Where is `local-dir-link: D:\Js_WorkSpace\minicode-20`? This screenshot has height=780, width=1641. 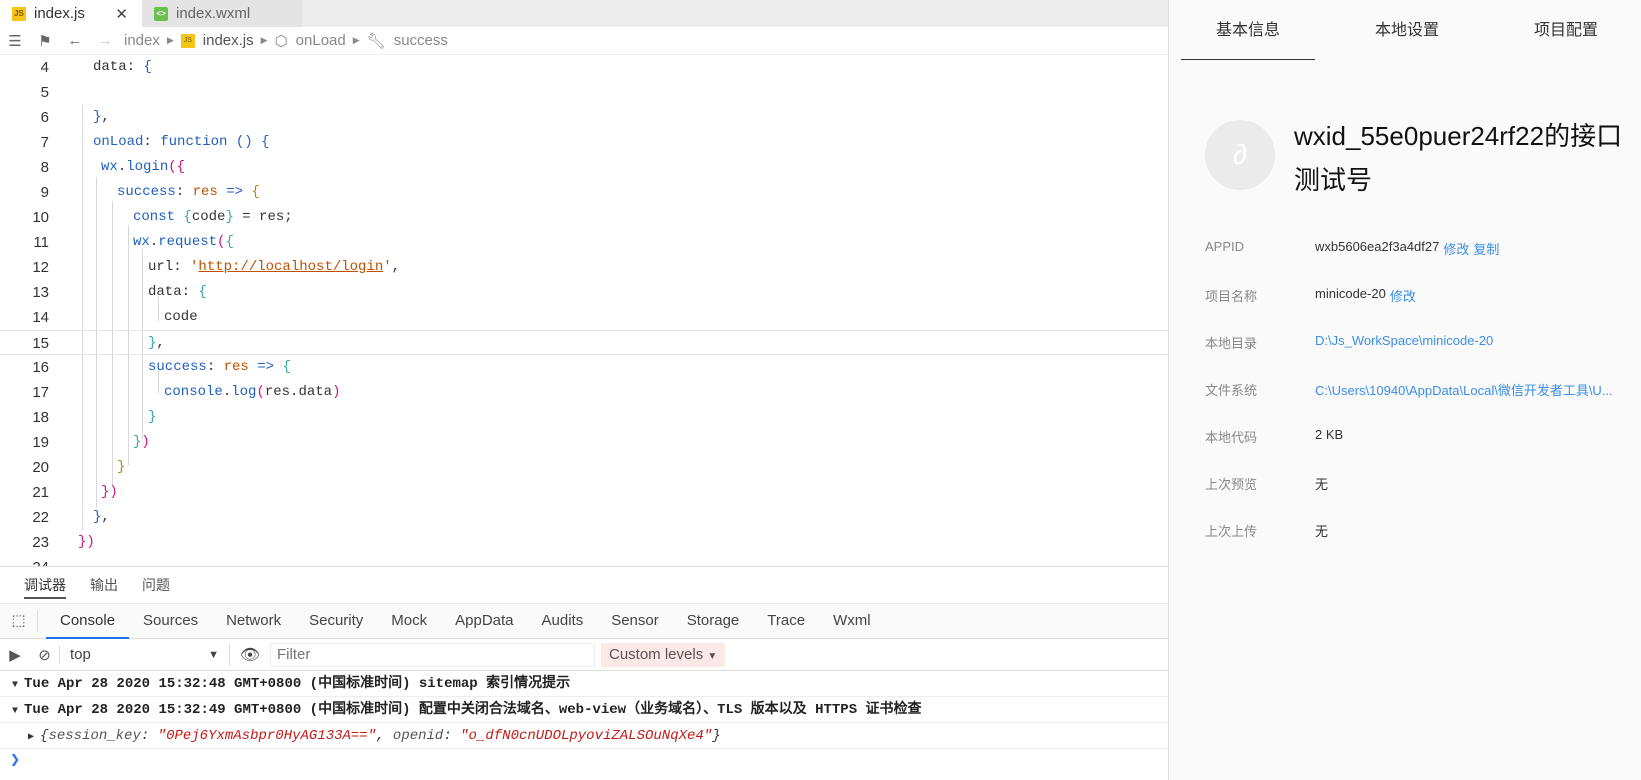 local-dir-link: D:\Js_WorkSpace\minicode-20 is located at coordinates (1404, 343).